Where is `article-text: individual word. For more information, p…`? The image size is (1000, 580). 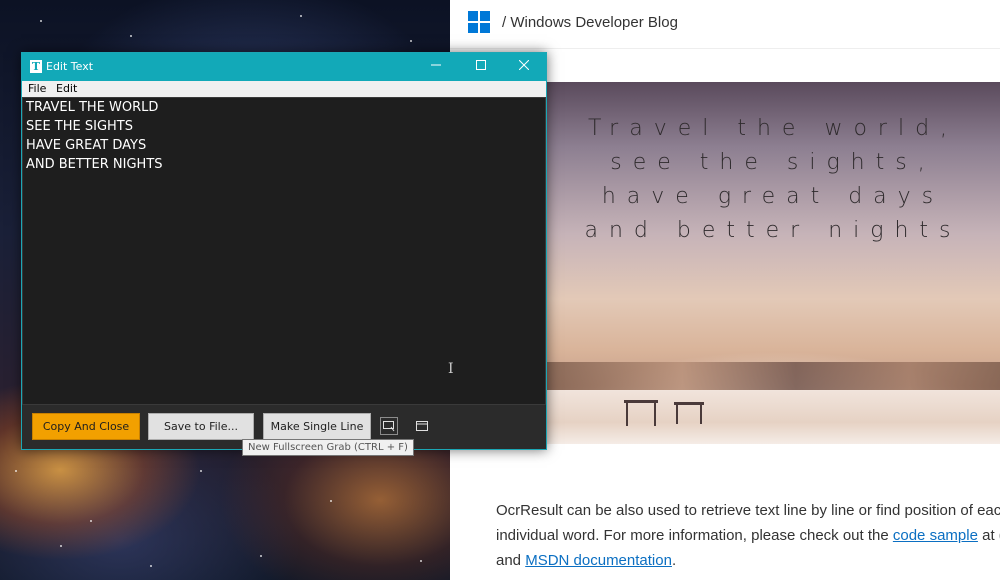
article-text: individual word. For more information, p… is located at coordinates (694, 535).